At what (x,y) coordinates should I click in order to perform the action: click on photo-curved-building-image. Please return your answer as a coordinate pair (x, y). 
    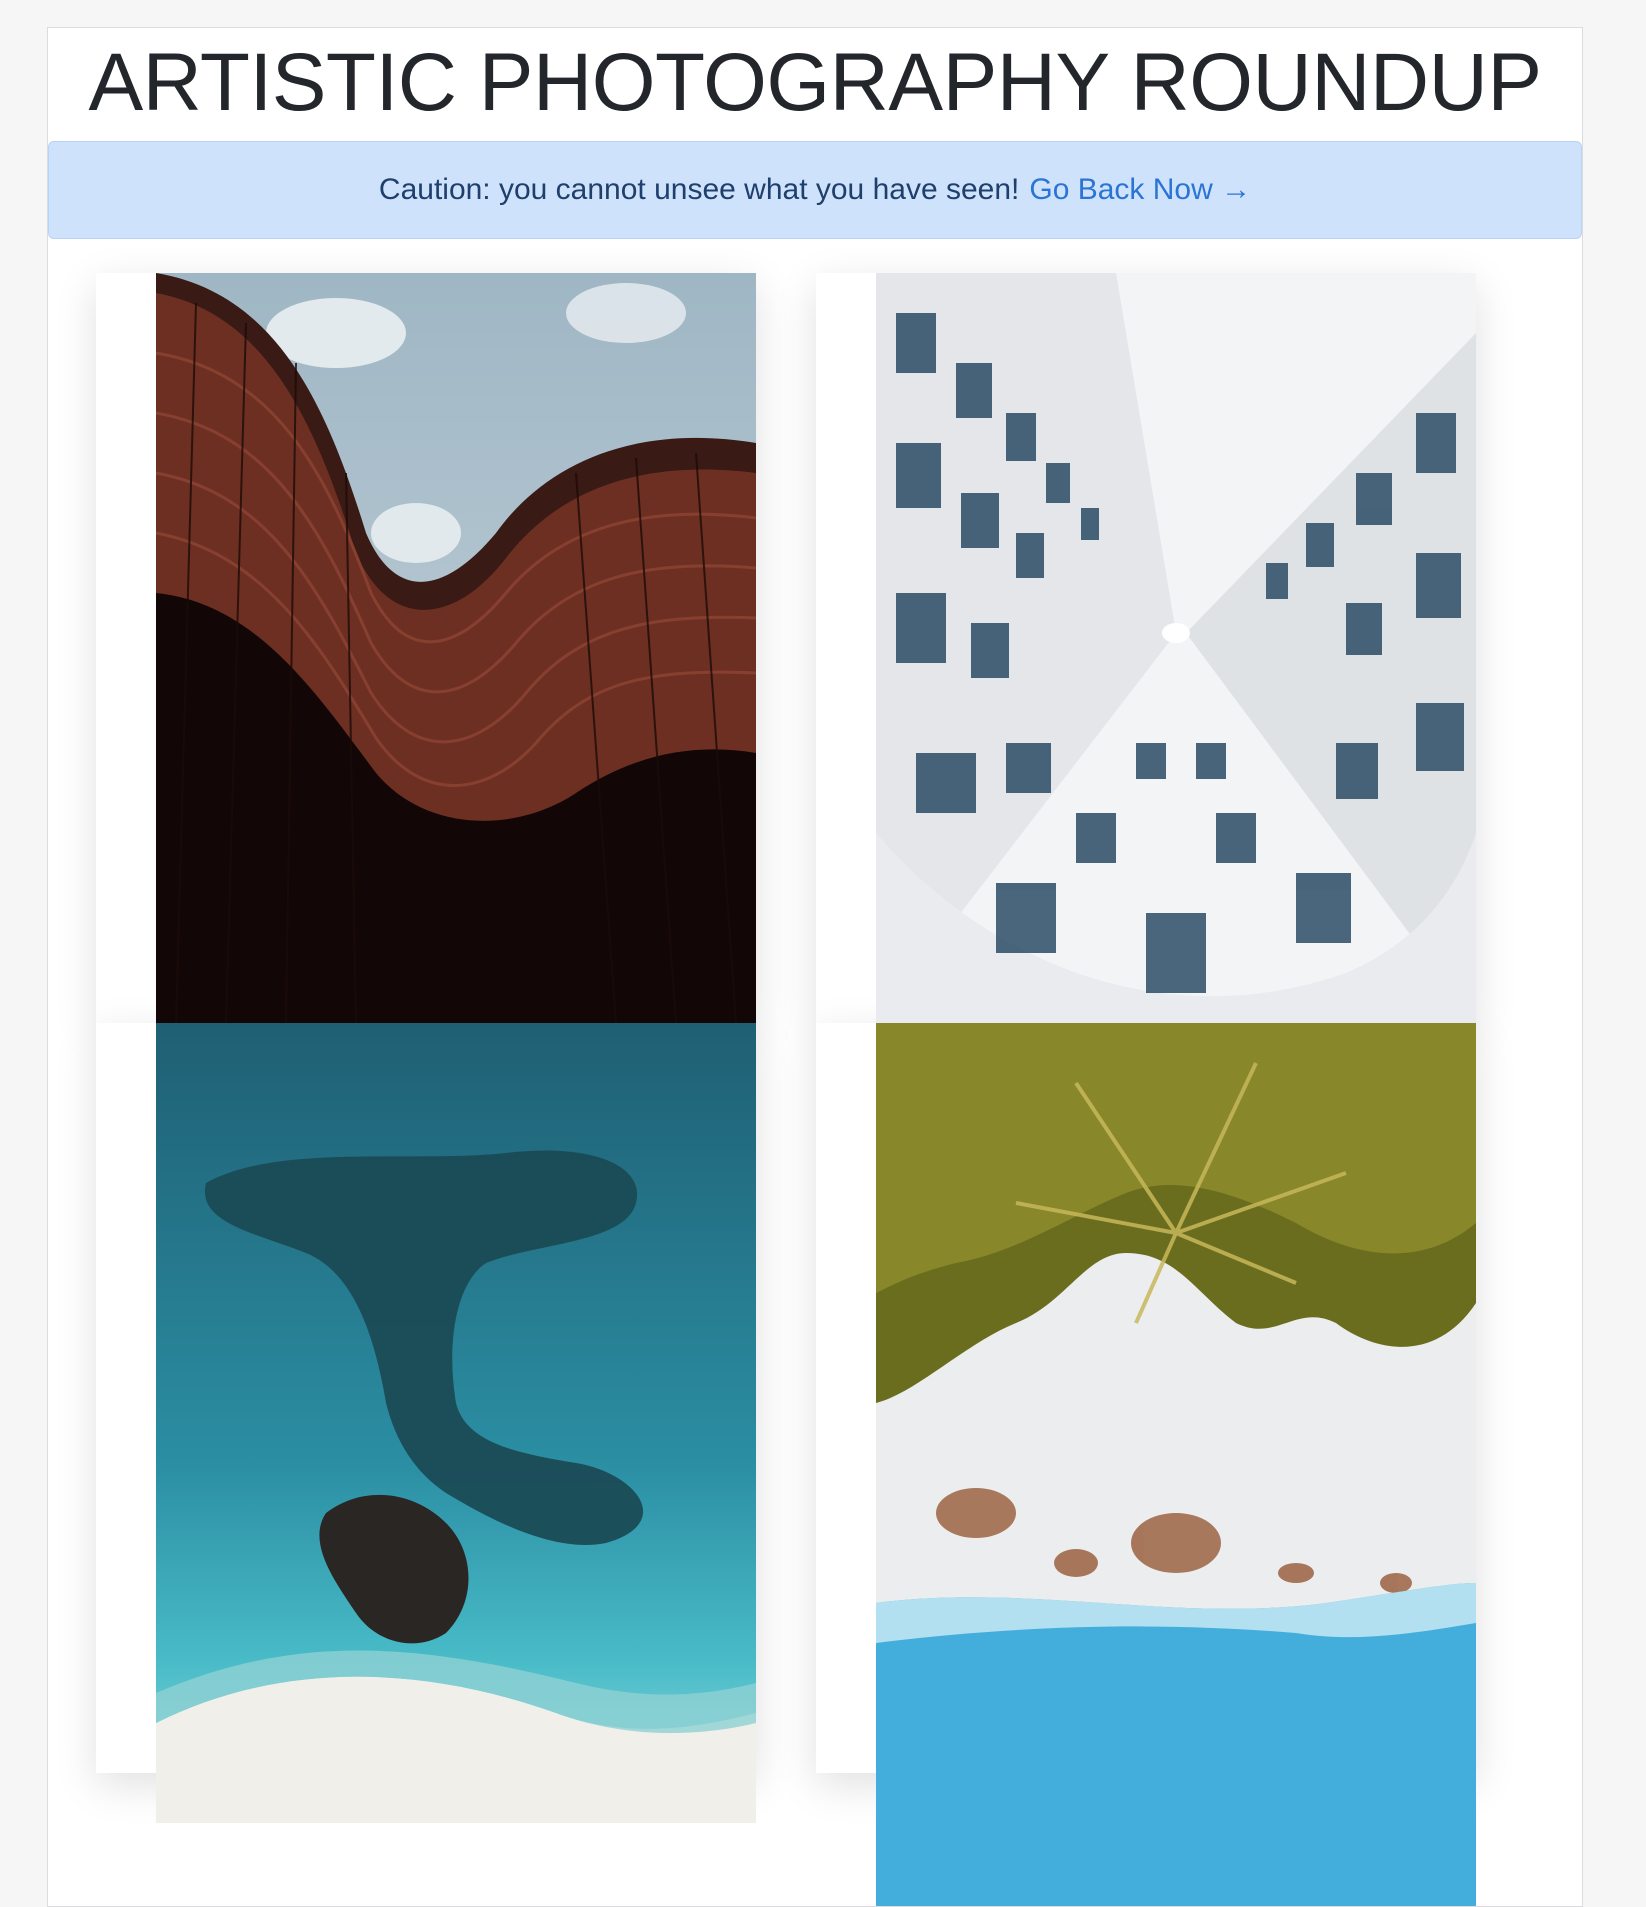
    Looking at the image, I should click on (456, 648).